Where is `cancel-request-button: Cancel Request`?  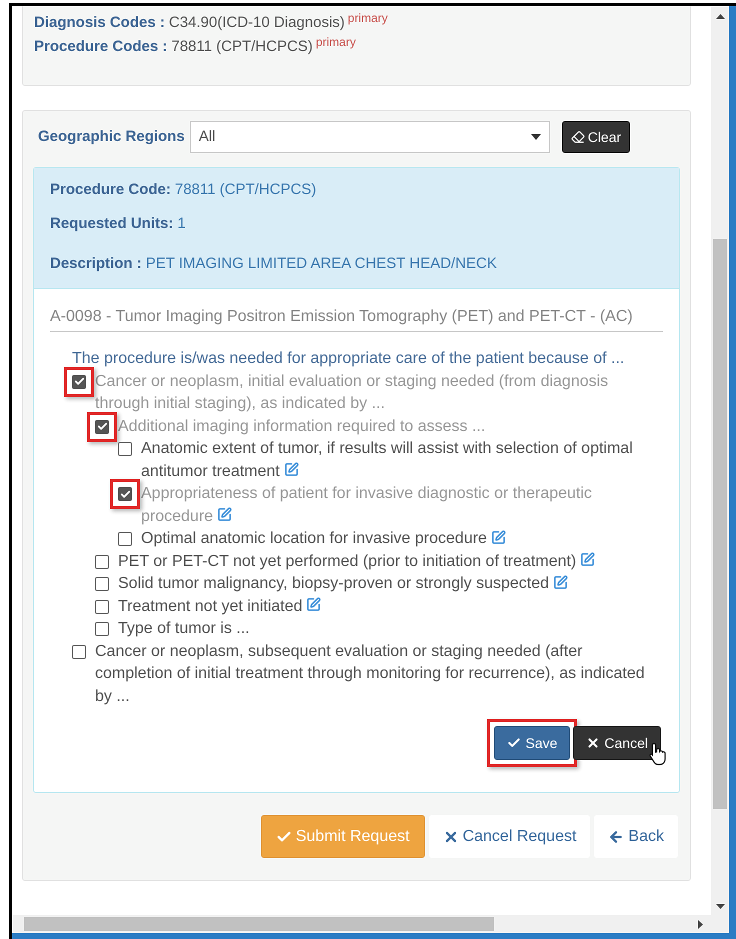
cancel-request-button: Cancel Request is located at coordinates (509, 836).